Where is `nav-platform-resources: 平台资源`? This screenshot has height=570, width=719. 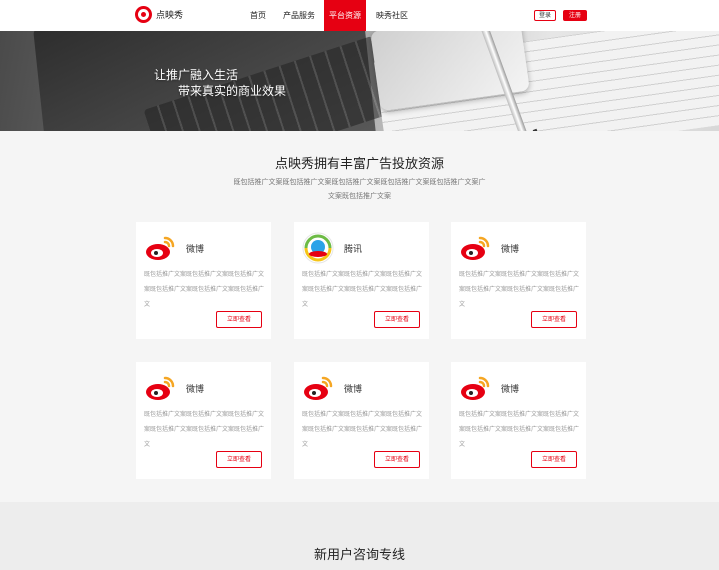
nav-platform-resources: 平台资源 is located at coordinates (345, 15).